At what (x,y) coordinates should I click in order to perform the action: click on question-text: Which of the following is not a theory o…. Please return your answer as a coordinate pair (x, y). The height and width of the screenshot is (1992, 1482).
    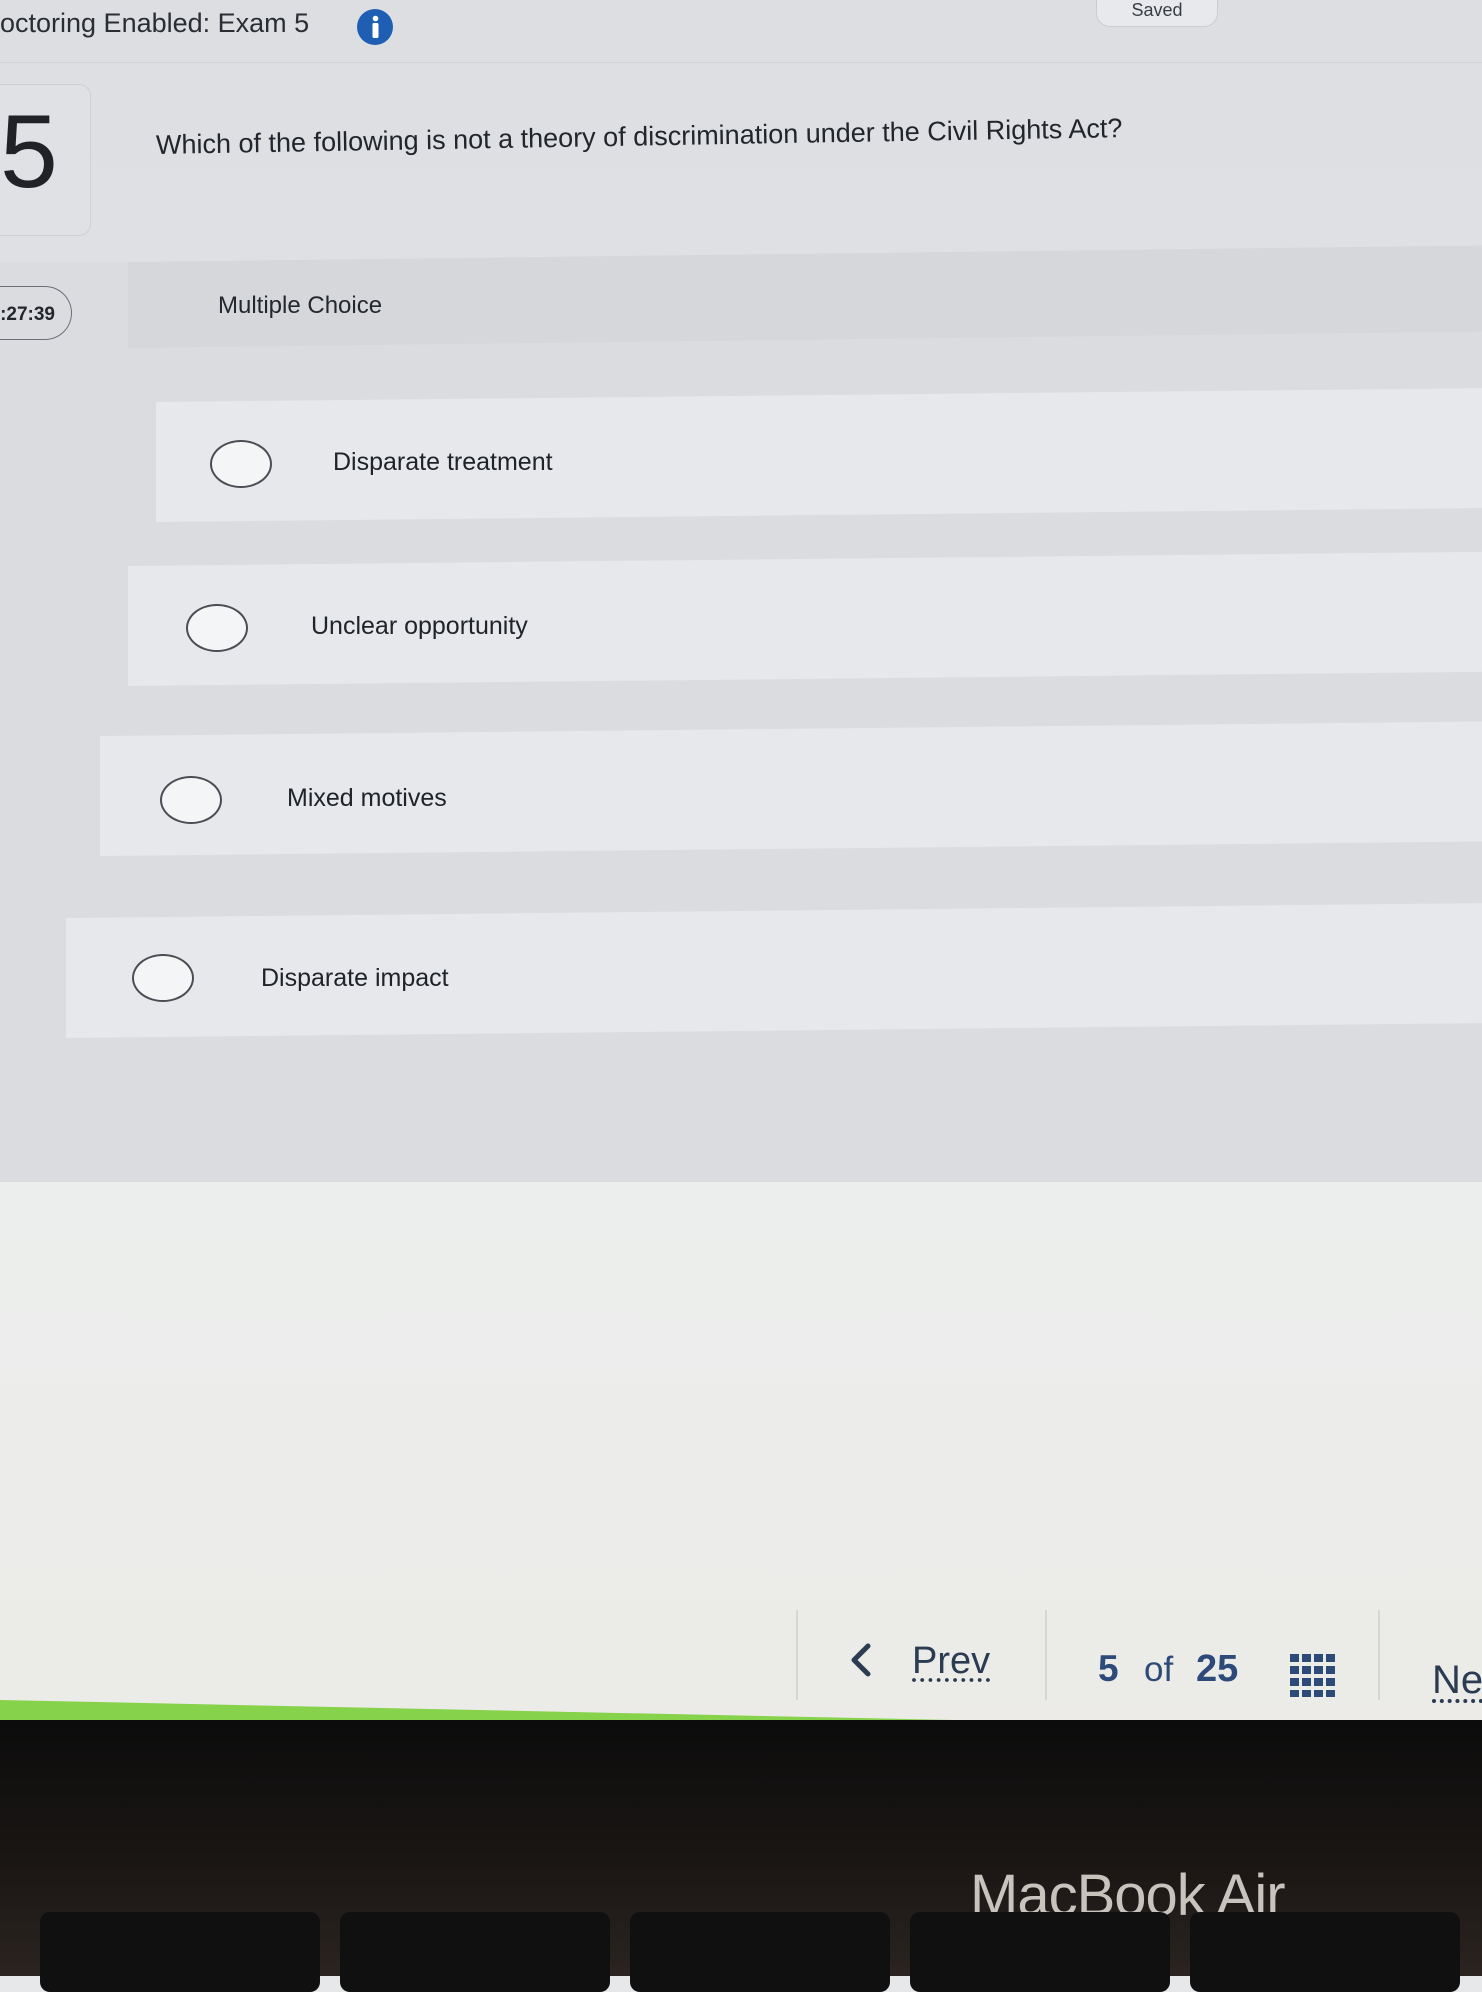
    Looking at the image, I should click on (639, 136).